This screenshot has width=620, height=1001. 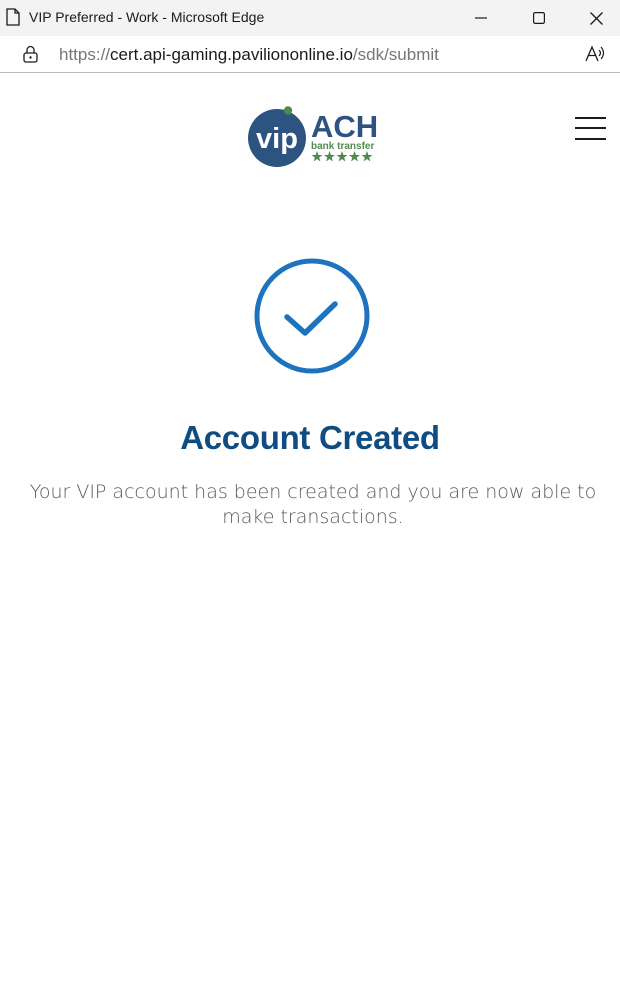 What do you see at coordinates (310, 18) in the screenshot?
I see `browser-title-bar: VIP Preferred - Work - Microsoft Edge` at bounding box center [310, 18].